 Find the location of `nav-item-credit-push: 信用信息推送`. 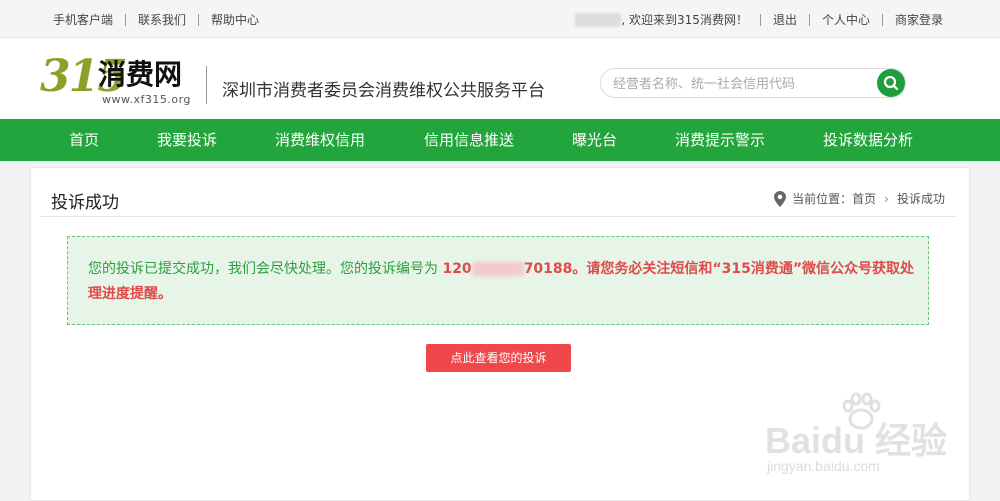

nav-item-credit-push: 信用信息推送 is located at coordinates (469, 140).